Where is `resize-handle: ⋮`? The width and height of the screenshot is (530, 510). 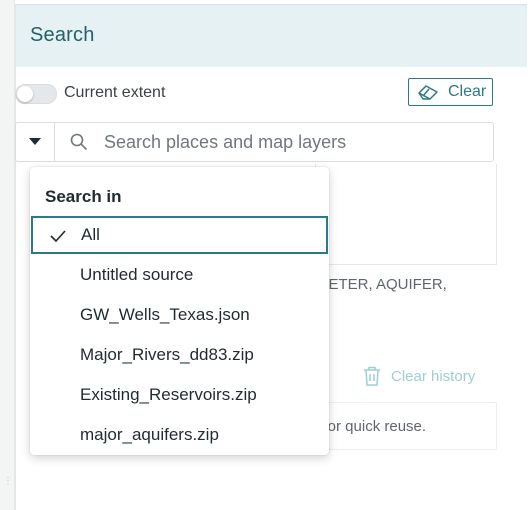 resize-handle: ⋮ is located at coordinates (8, 482).